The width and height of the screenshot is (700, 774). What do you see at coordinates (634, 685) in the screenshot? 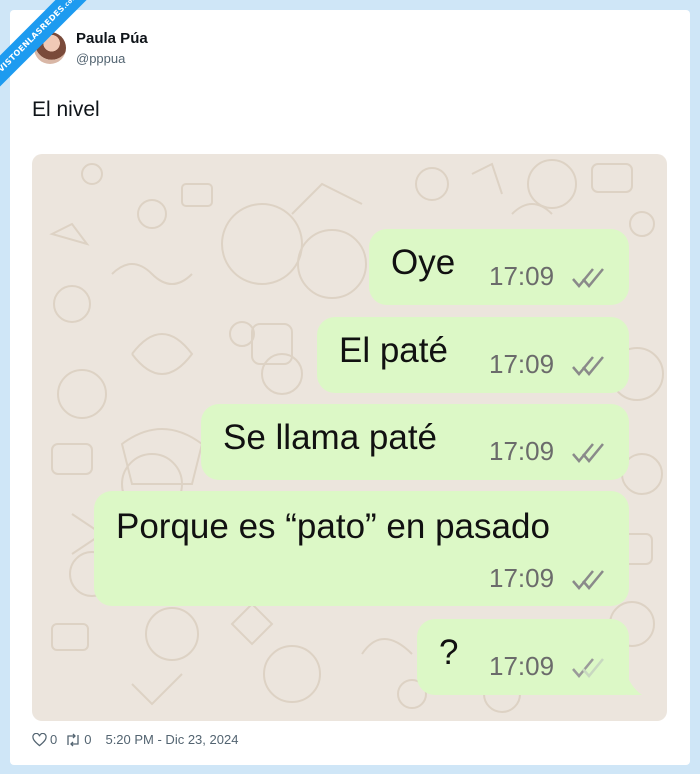
I see `bubble-tail` at bounding box center [634, 685].